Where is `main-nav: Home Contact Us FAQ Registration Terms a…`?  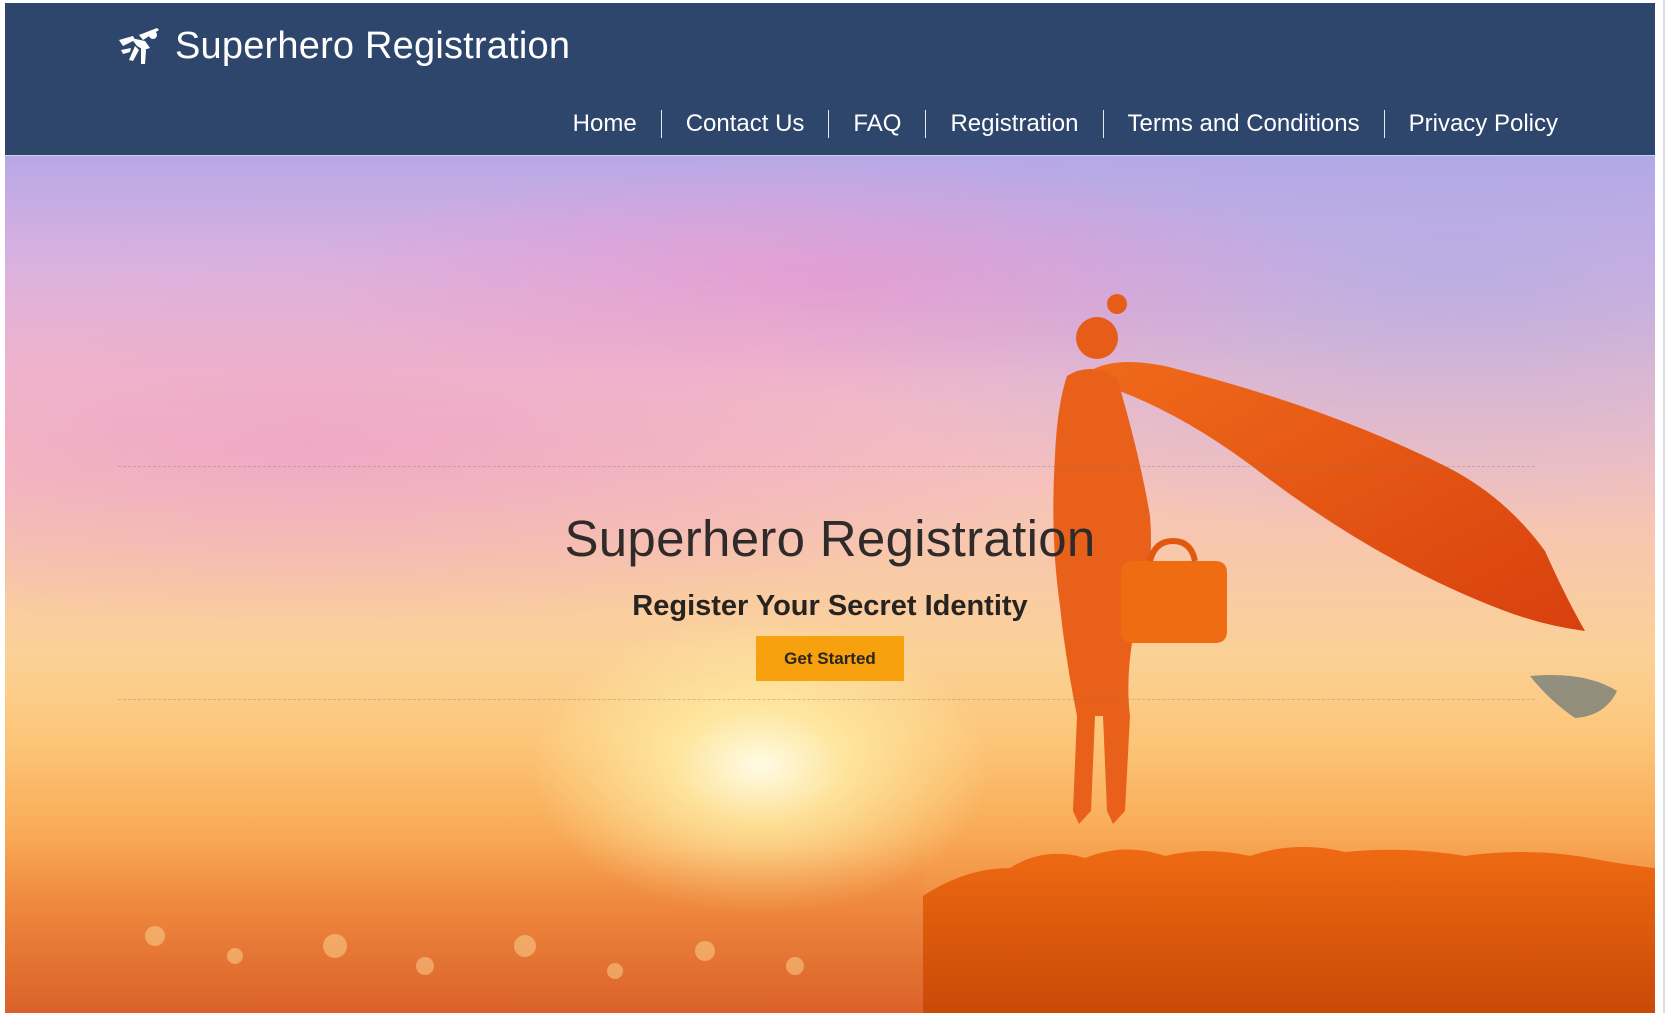 main-nav: Home Contact Us FAQ Registration Terms a… is located at coordinates (1053, 124).